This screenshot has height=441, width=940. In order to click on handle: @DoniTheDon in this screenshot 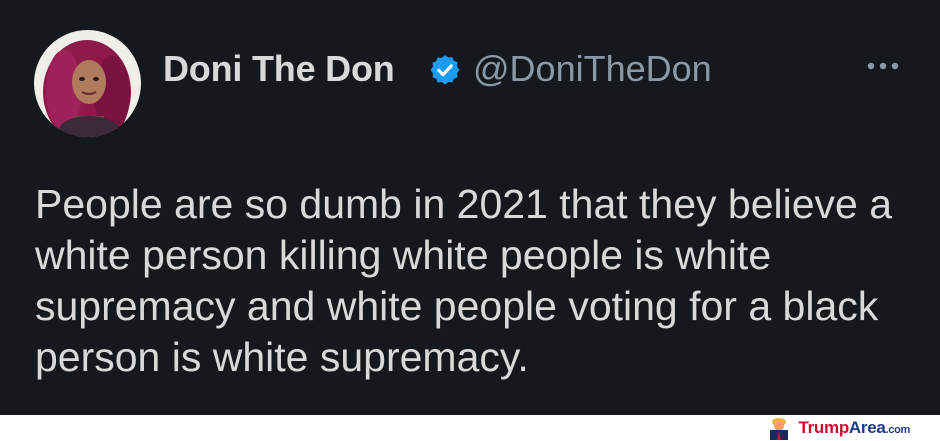, I will do `click(592, 69)`.